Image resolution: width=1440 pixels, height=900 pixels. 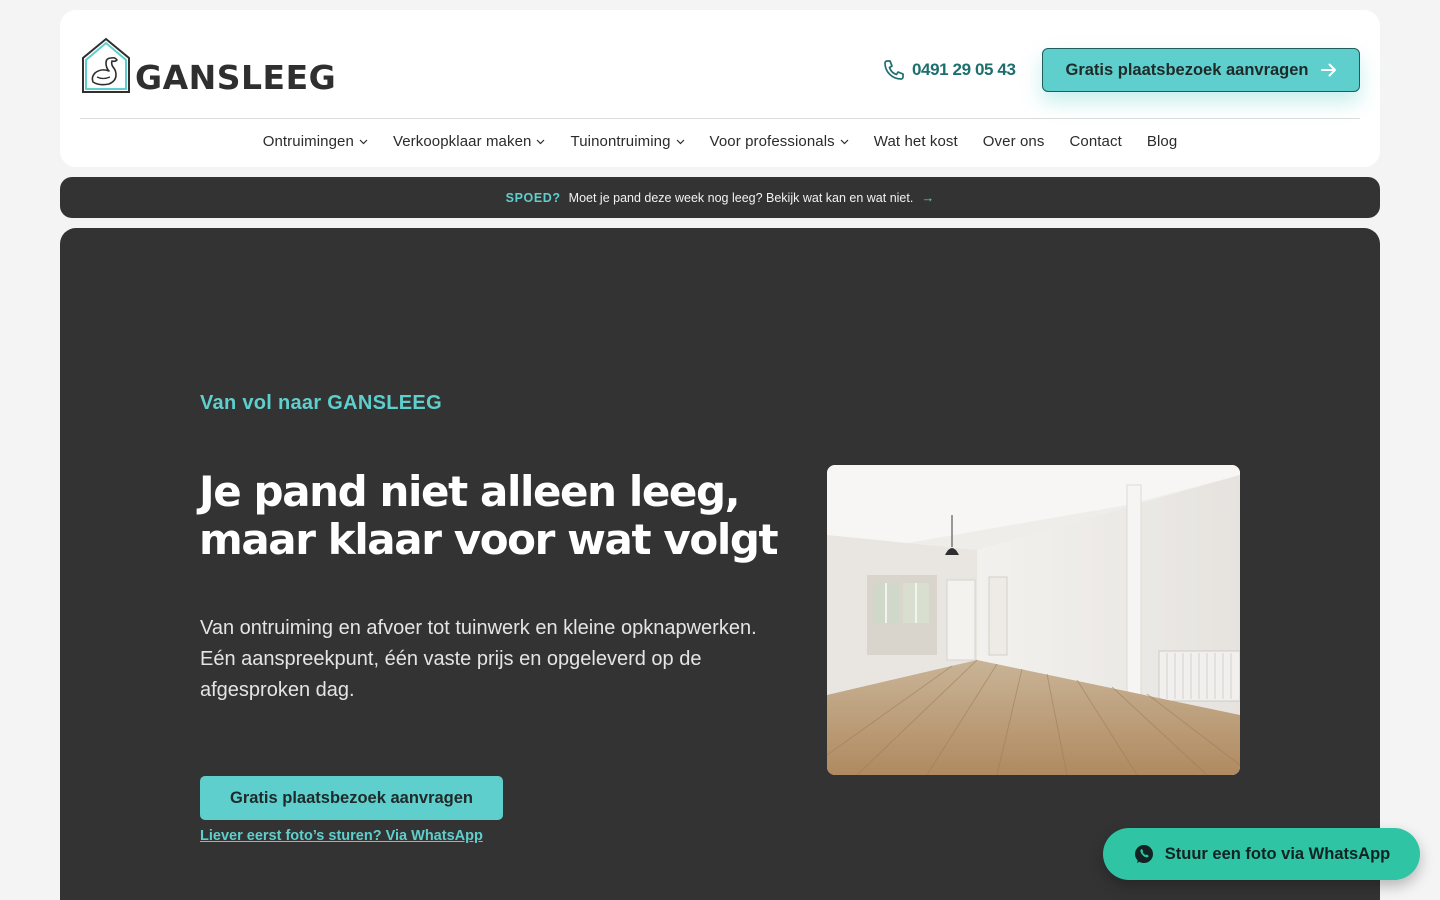 I want to click on nav-item-tuinontruiming: Tuinontruiming, so click(x=627, y=141).